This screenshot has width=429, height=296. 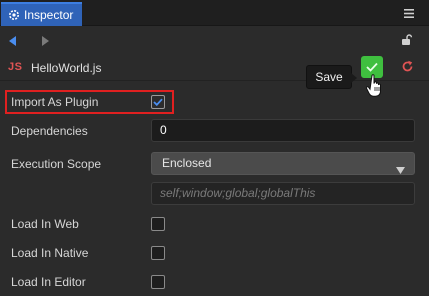 I want to click on asset-header: JS HelloWorld.js, so click(x=214, y=68).